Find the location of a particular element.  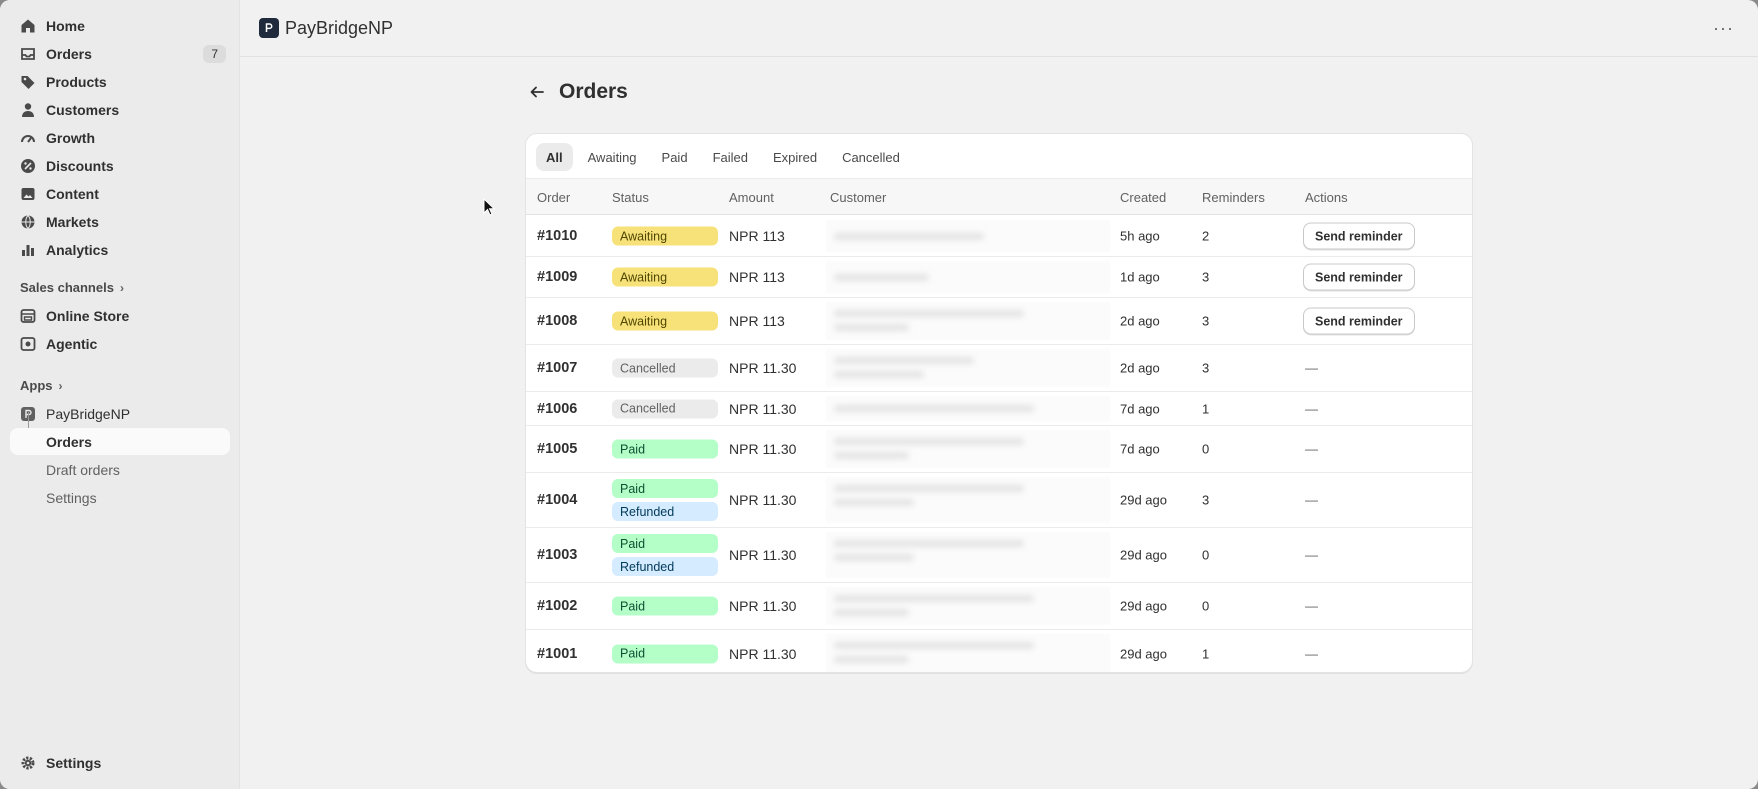

table-row: #1010 Awaiting NPR 113 5h ago 2 Send reminder is located at coordinates (999, 236).